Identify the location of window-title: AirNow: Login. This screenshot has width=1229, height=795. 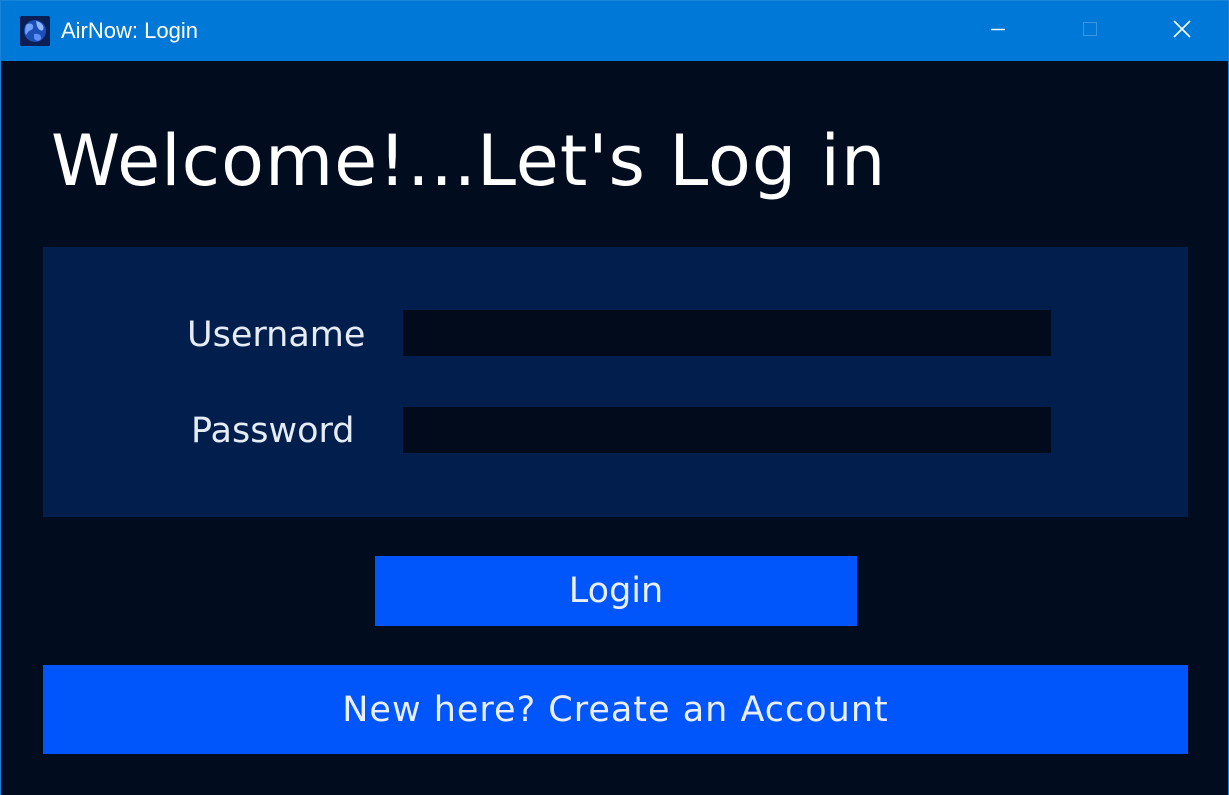
(129, 30).